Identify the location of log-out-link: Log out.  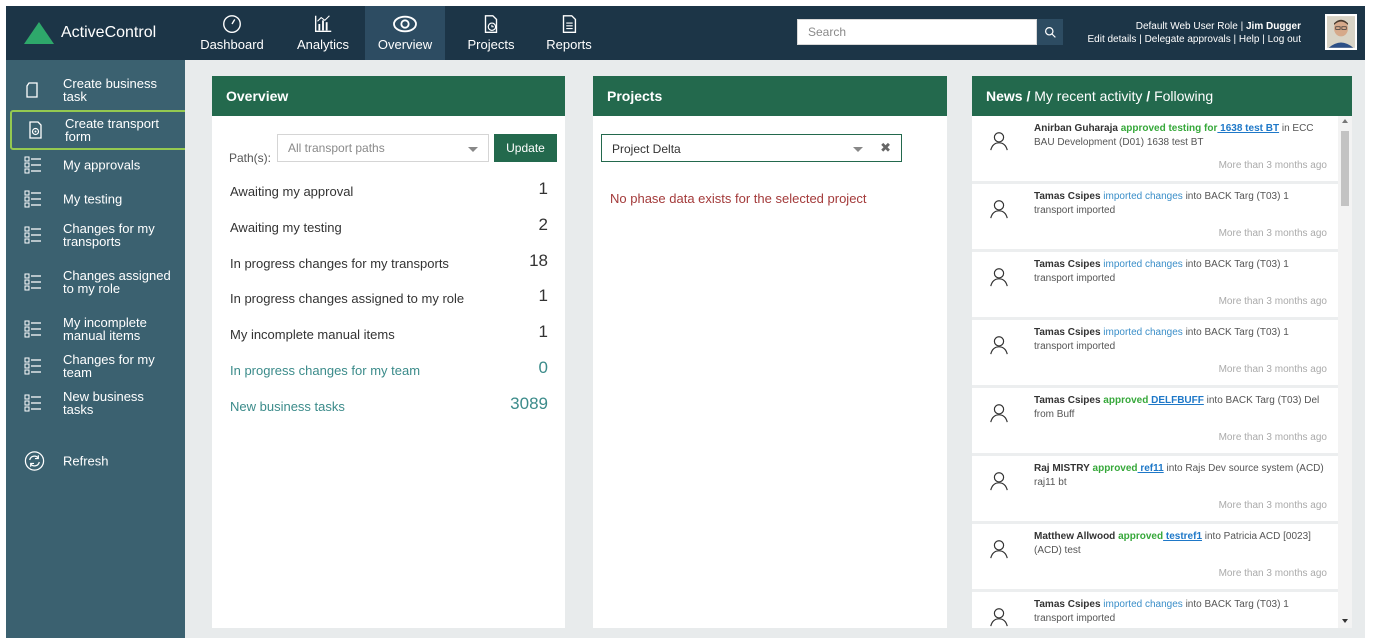
(1284, 39).